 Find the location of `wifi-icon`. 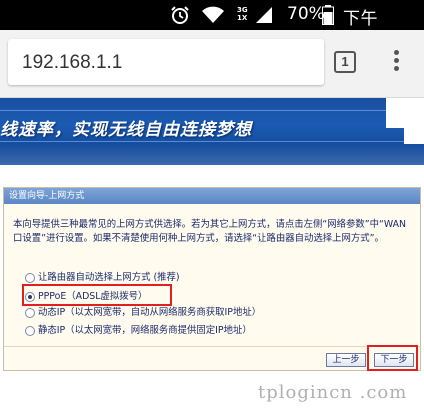

wifi-icon is located at coordinates (213, 14).